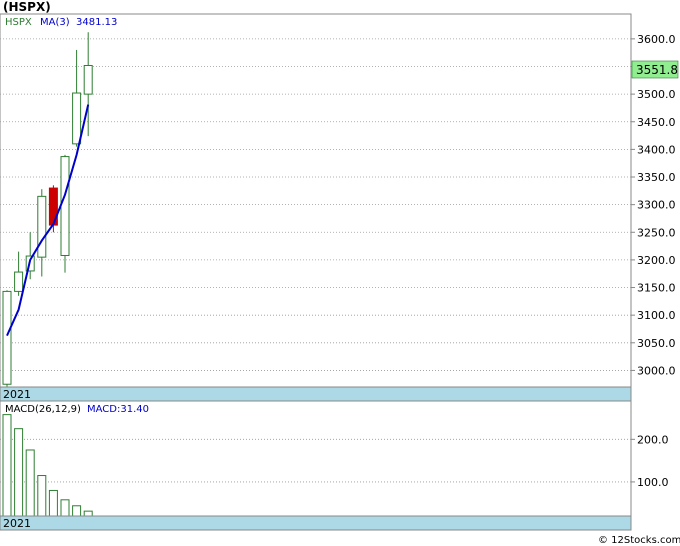 The width and height of the screenshot is (680, 546). Describe the element at coordinates (656, 288) in the screenshot. I see `price-tick-label: 3150.0` at that location.